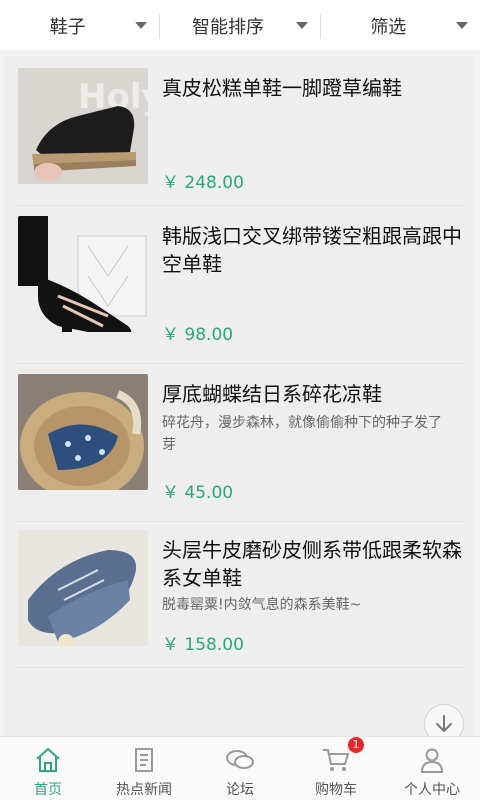 The width and height of the screenshot is (480, 800). I want to click on tab-label: 首页, so click(48, 790).